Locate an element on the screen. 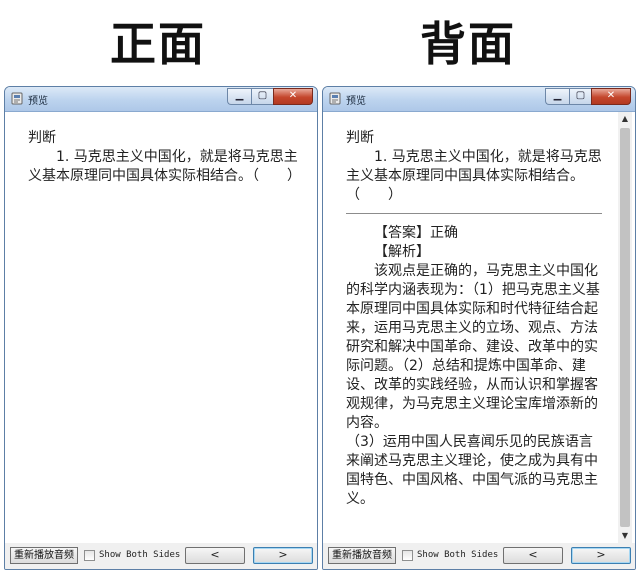 This screenshot has height=573, width=641. back-heading: 背面 is located at coordinates (468, 44).